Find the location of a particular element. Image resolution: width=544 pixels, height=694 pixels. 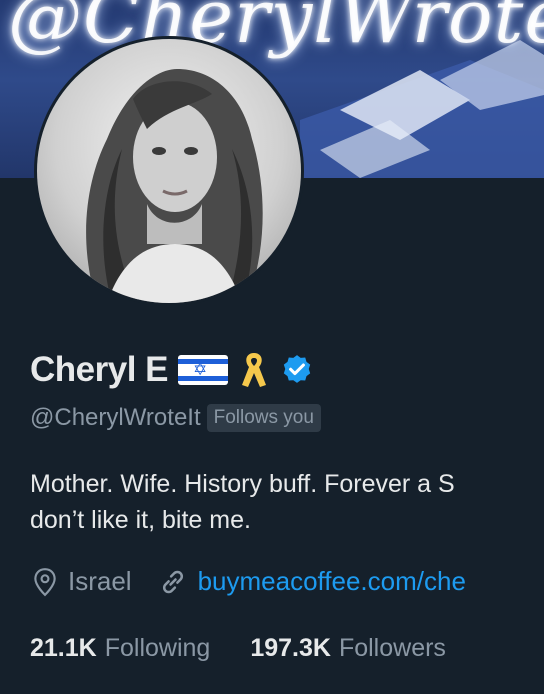

followers-stat: 197.3K Followers is located at coordinates (348, 648).